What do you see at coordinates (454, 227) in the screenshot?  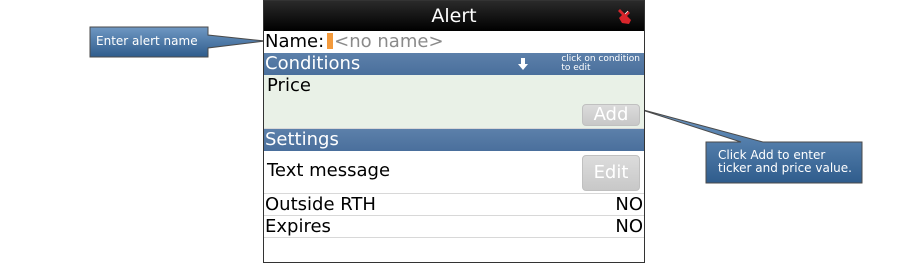 I see `expires-row: Expires NO` at bounding box center [454, 227].